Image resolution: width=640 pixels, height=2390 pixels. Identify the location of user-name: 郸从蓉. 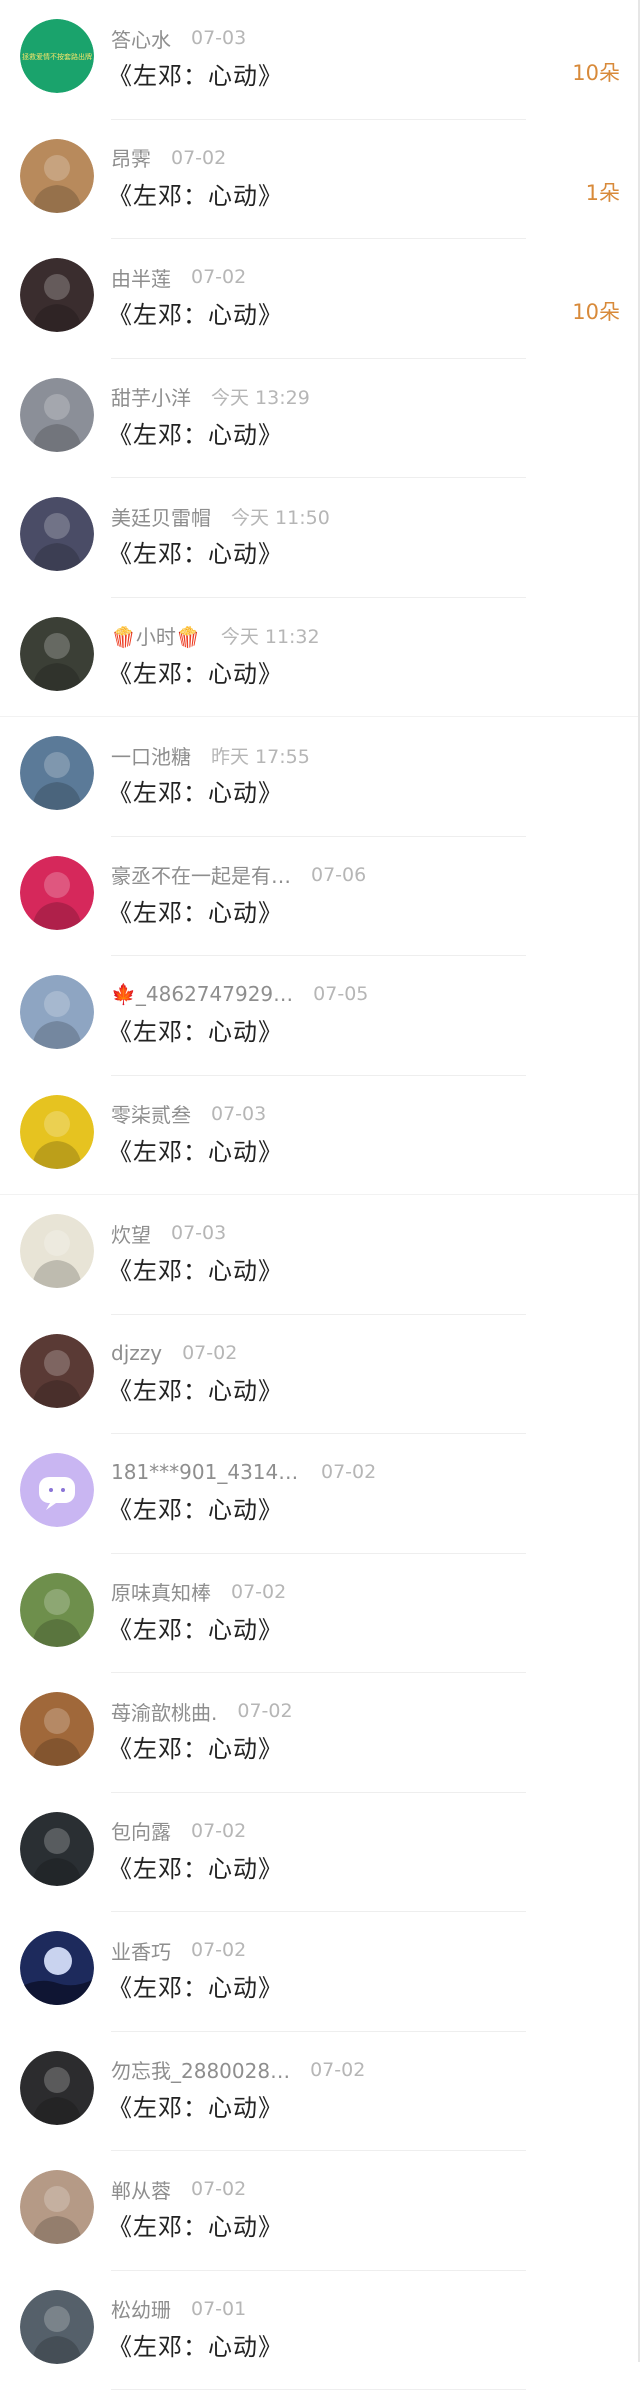
(141, 2189).